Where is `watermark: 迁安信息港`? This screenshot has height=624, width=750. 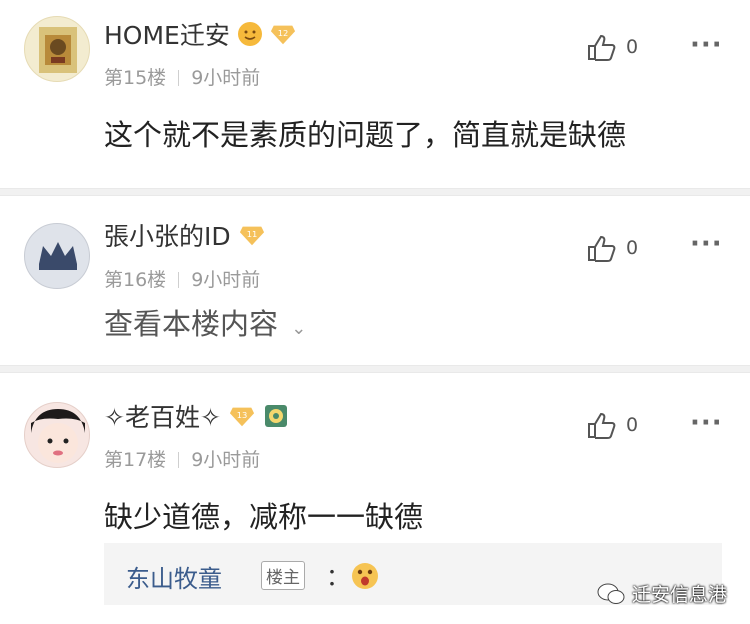
watermark: 迁安信息港 is located at coordinates (661, 593).